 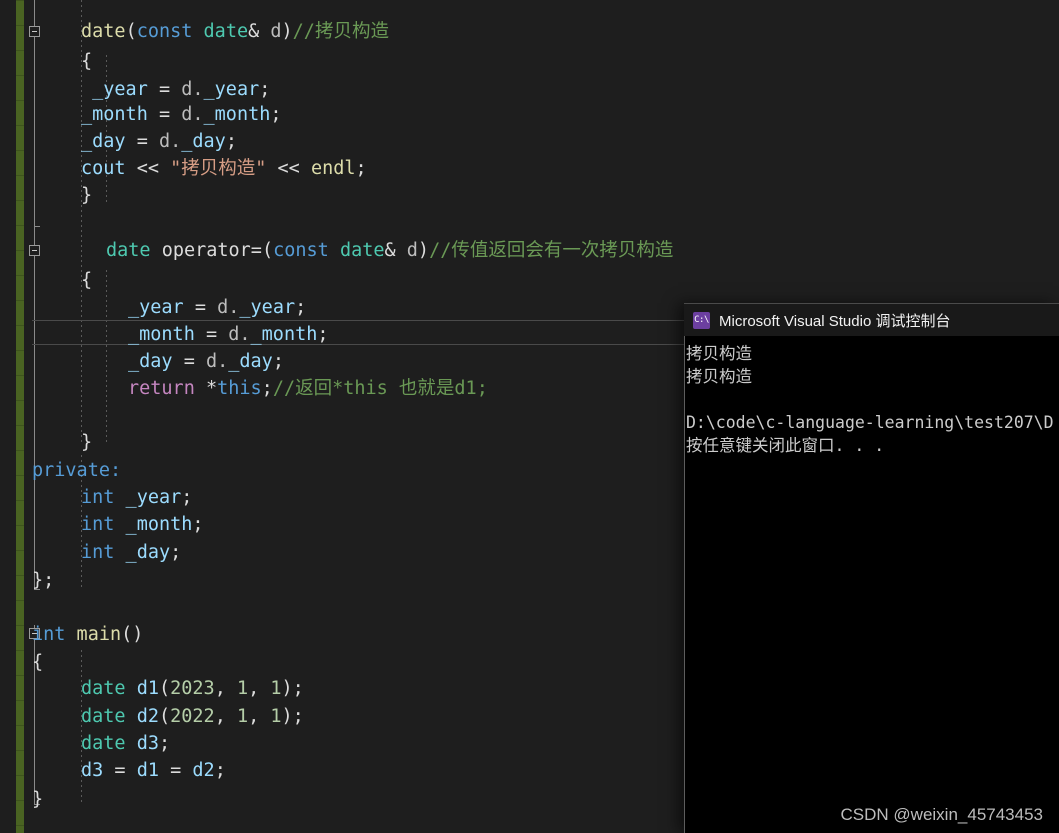 What do you see at coordinates (197, 31) in the screenshot?
I see `token-space1` at bounding box center [197, 31].